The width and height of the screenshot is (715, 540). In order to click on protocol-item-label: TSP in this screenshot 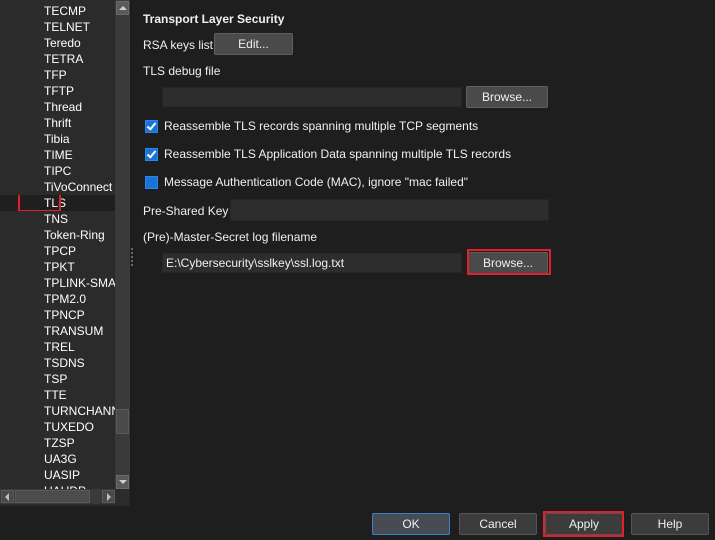, I will do `click(56, 379)`.